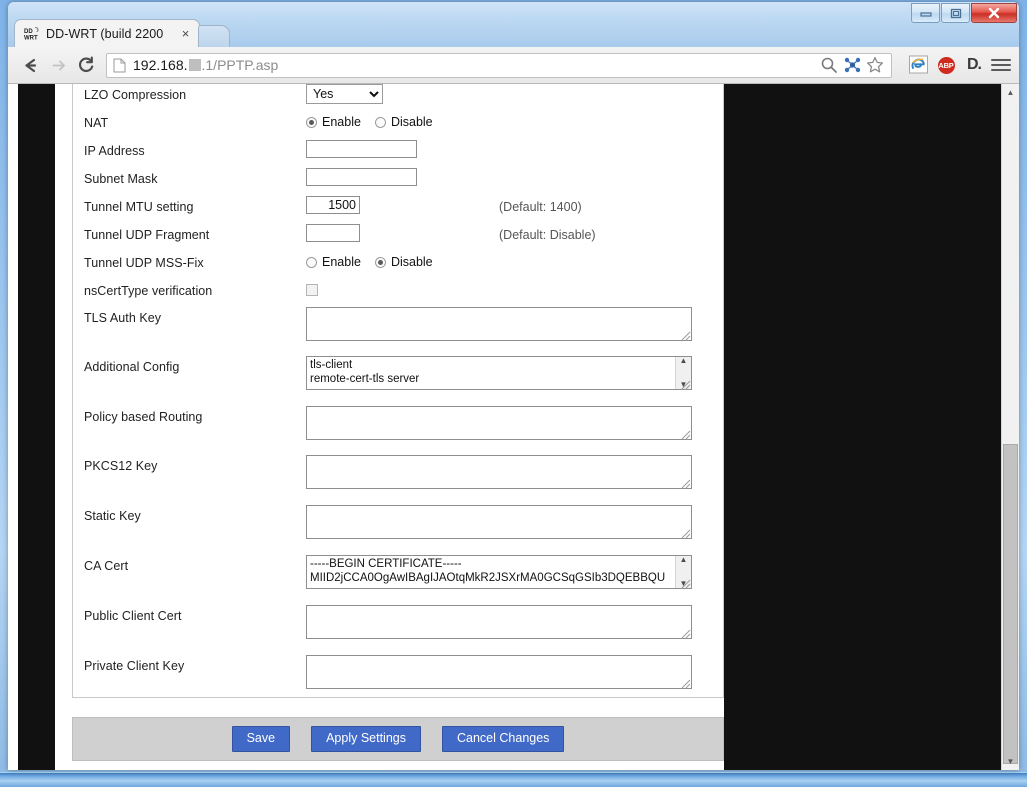 This screenshot has height=787, width=1027. I want to click on url-text: 192.168. .1/PPTP.asp, so click(205, 65).